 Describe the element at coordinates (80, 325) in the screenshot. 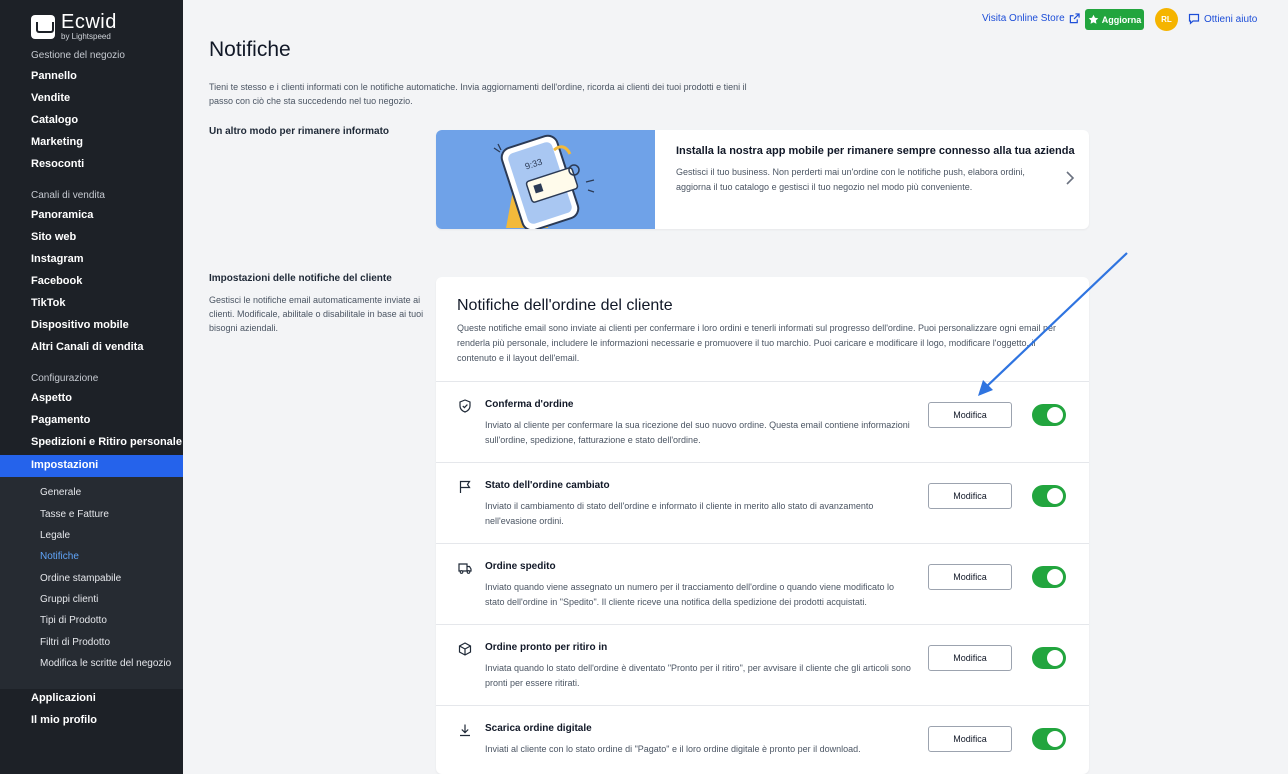

I see `sidebar-item-mobile: Dispositivo mobile` at that location.